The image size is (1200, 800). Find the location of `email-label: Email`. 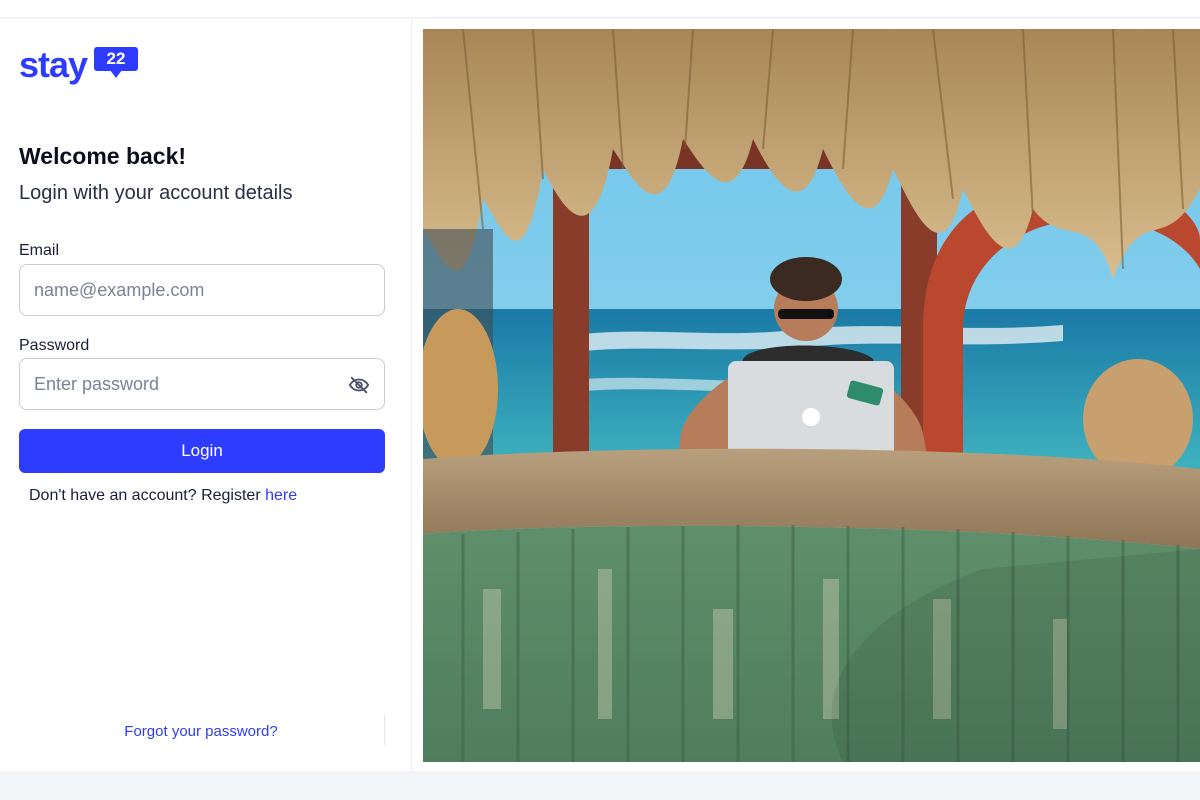

email-label: Email is located at coordinates (39, 250).